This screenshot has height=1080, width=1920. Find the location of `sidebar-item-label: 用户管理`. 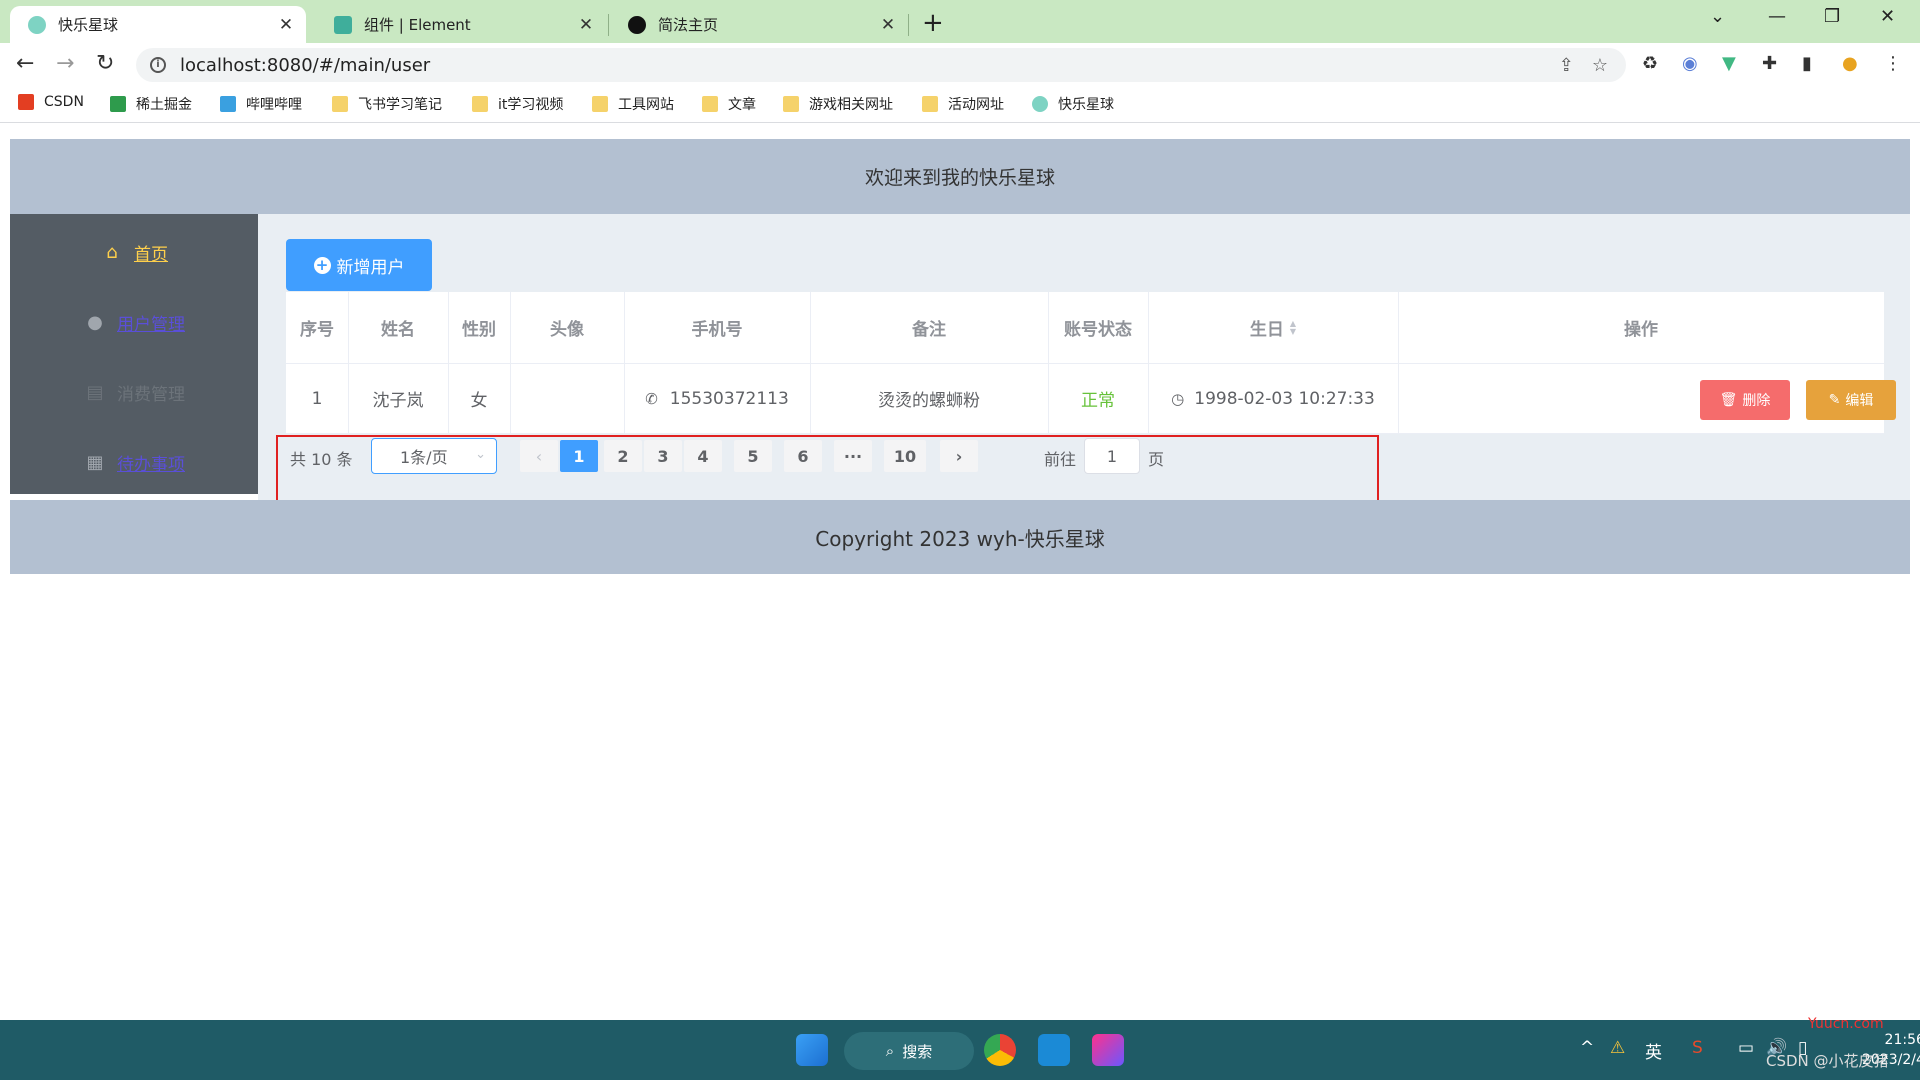

sidebar-item-label: 用户管理 is located at coordinates (151, 322).